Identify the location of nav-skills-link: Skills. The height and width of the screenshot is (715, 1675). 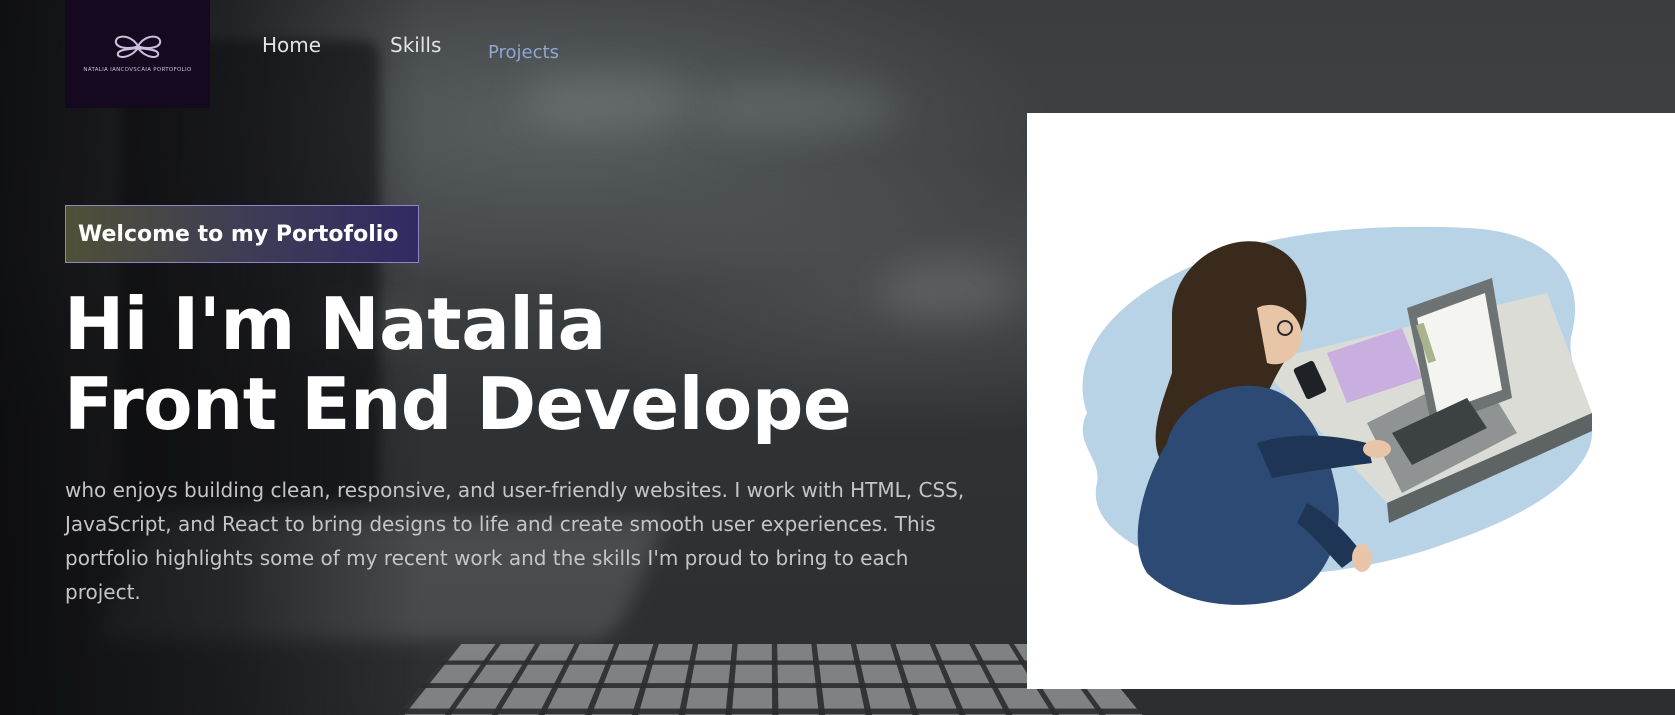
(415, 45).